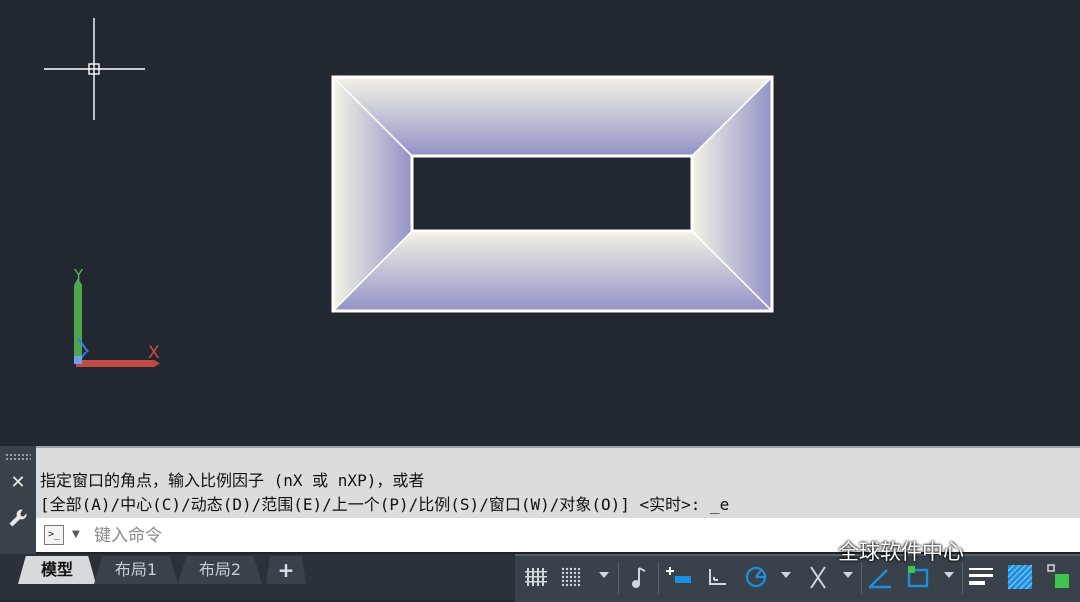  I want to click on dynamic-input-icon, so click(679, 577).